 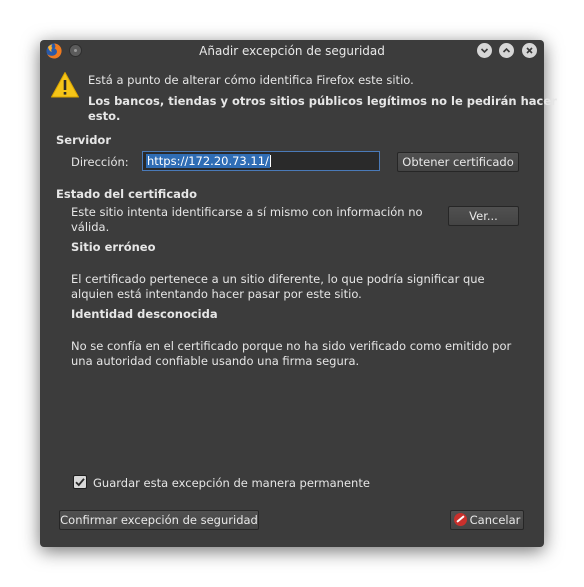 I want to click on warning-bold-text-cont: esto., so click(x=104, y=116).